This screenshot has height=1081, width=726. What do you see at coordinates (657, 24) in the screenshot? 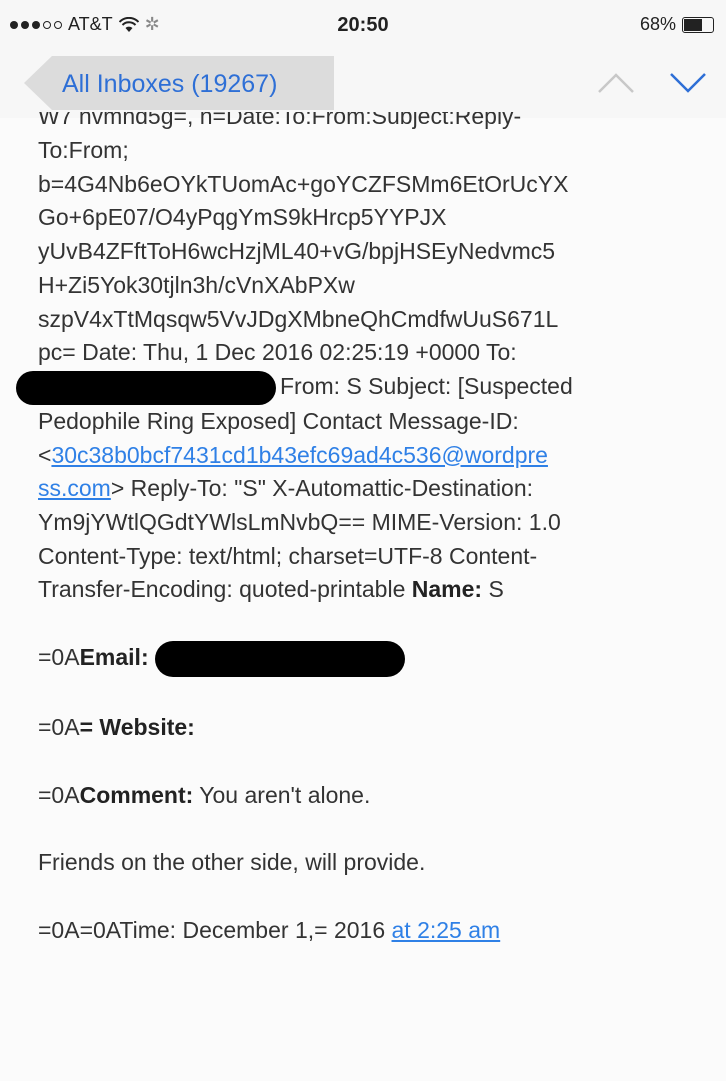
I see `battery-percent: 68%` at bounding box center [657, 24].